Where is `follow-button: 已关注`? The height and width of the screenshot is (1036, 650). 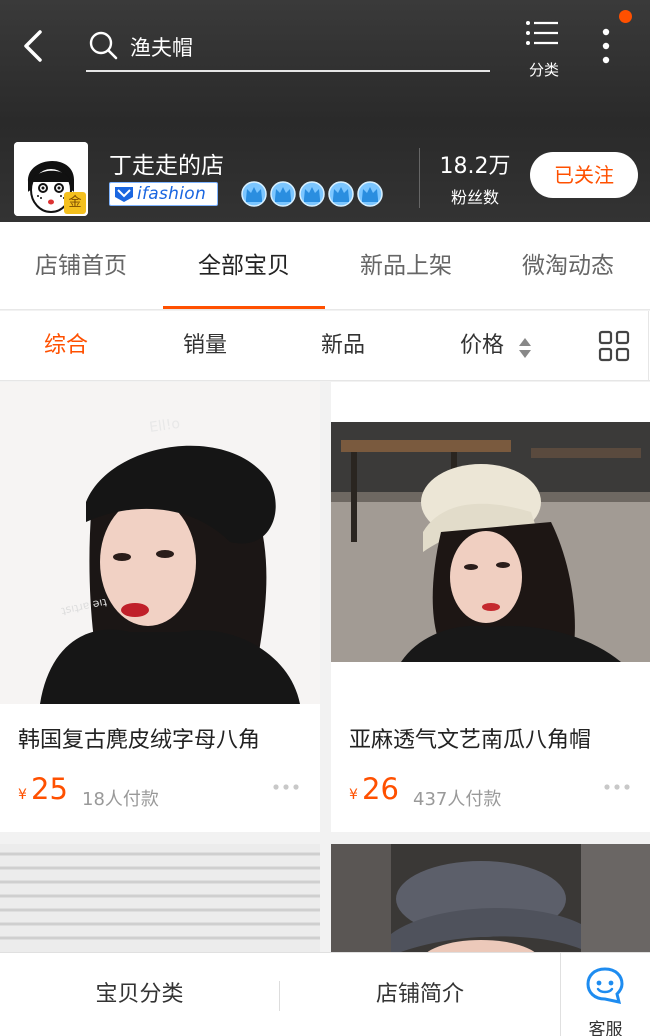 follow-button: 已关注 is located at coordinates (584, 175).